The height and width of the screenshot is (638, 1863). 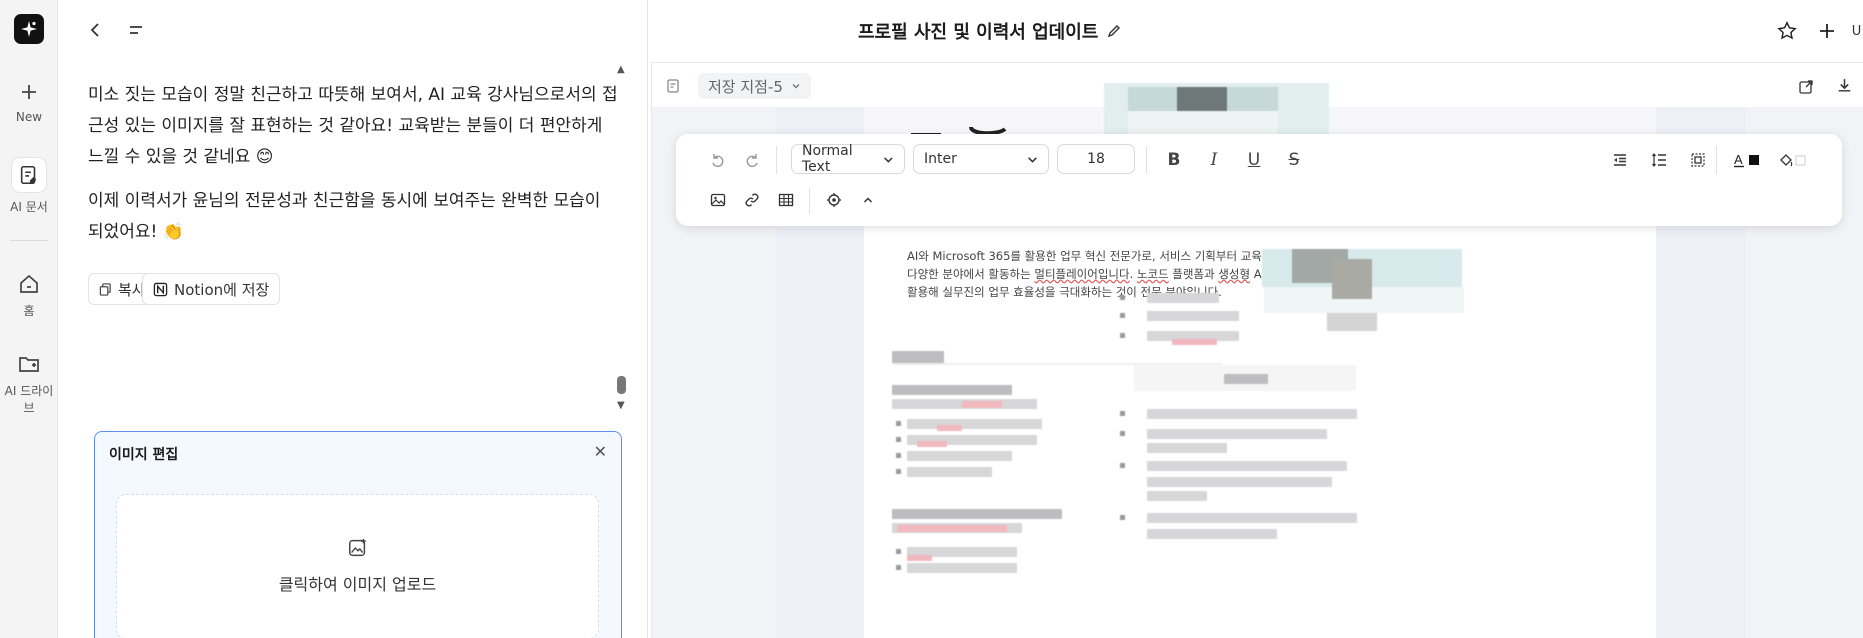 What do you see at coordinates (28, 175) in the screenshot?
I see `ai-doc-icon` at bounding box center [28, 175].